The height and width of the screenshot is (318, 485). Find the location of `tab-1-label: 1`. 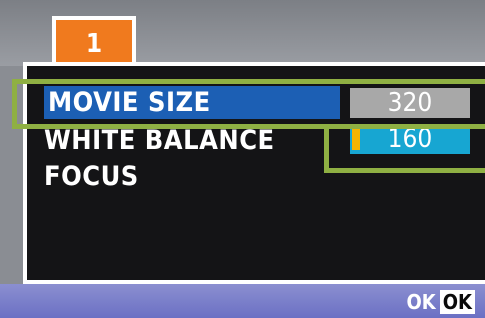

tab-1-label: 1 is located at coordinates (94, 44).